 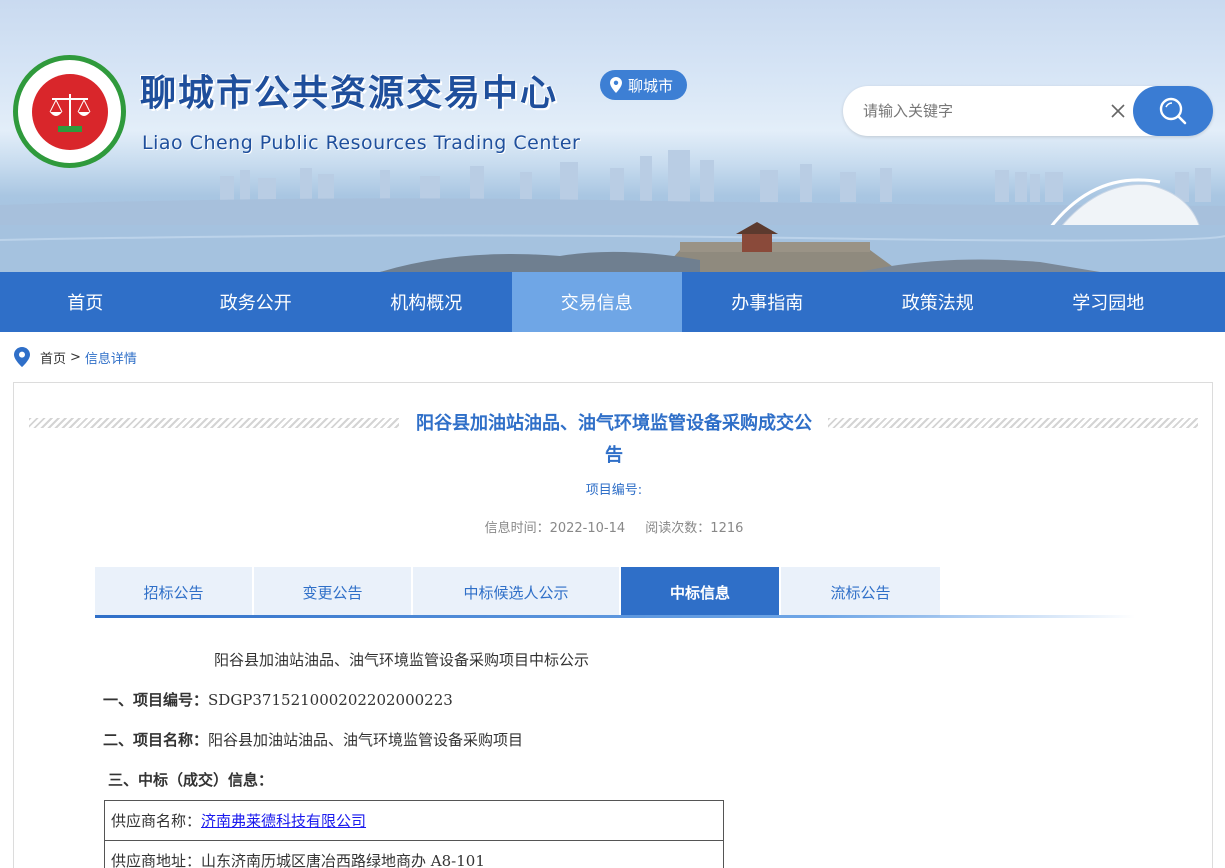 I want to click on nav-item-organization: 机构概况, so click(x=426, y=302).